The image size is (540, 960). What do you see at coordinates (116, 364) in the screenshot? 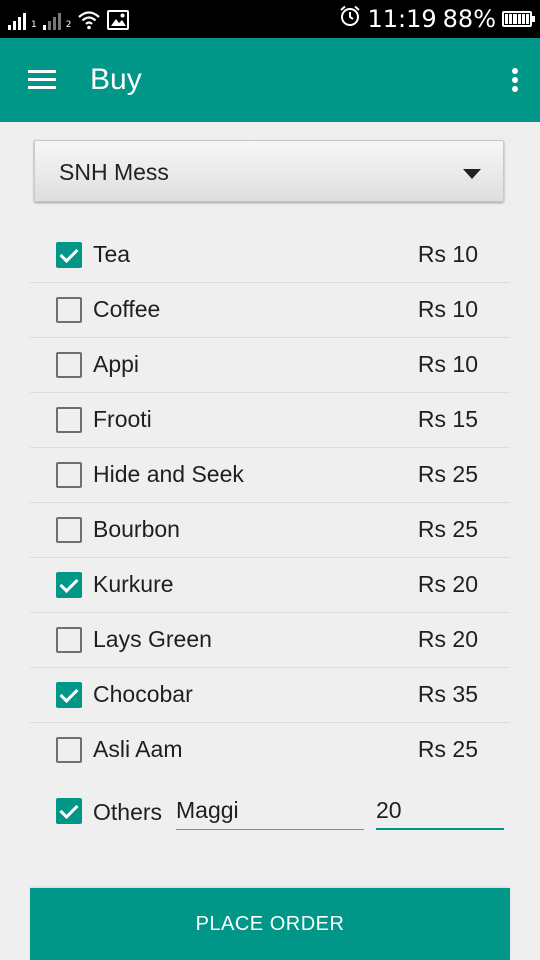
I see `item-name: Appi` at bounding box center [116, 364].